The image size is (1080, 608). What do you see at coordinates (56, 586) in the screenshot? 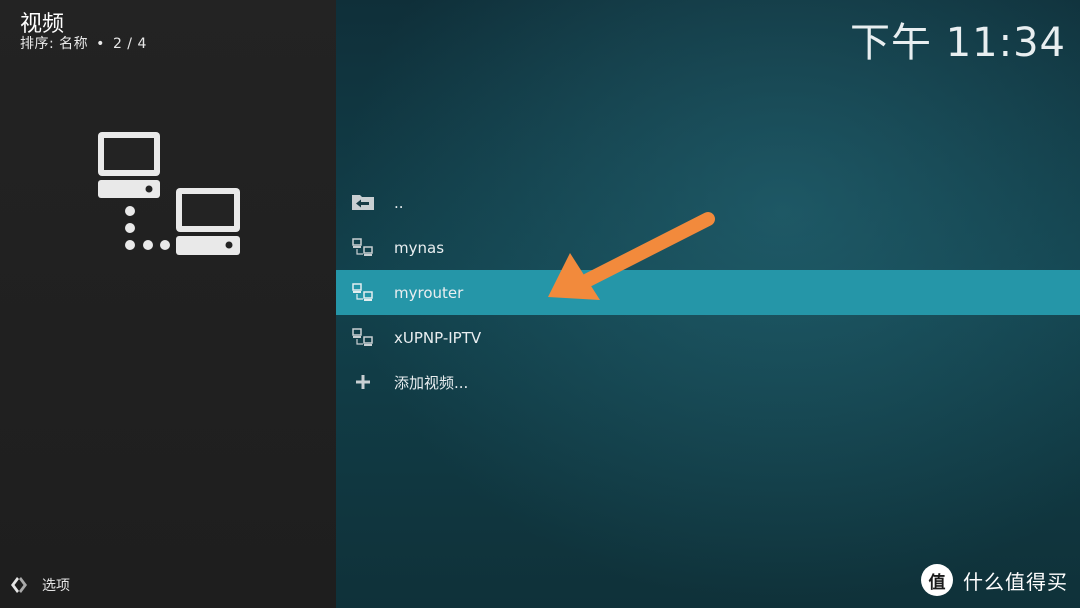
I see `options-label: 选项` at bounding box center [56, 586].